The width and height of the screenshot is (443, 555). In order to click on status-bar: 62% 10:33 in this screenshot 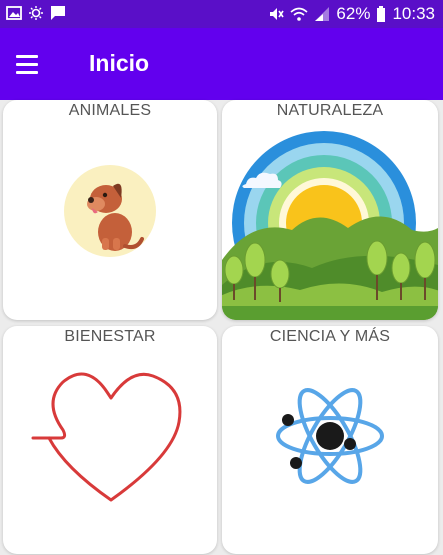, I will do `click(221, 14)`.